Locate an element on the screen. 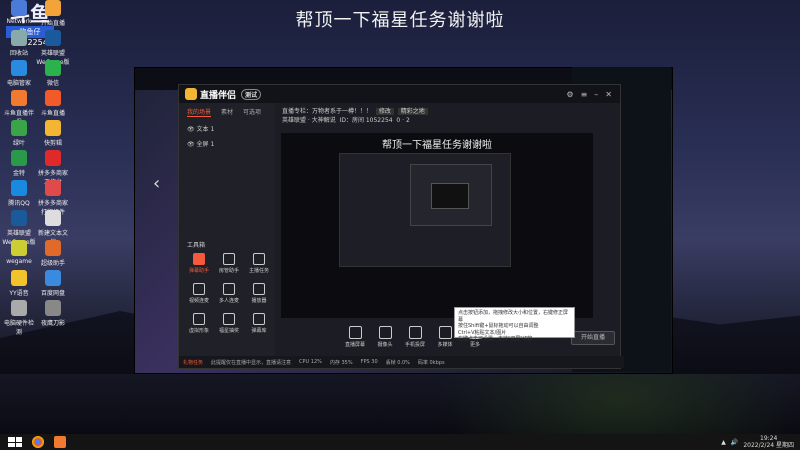  status-notice: 此提醒仅在直播中显示，直播请注意 is located at coordinates (251, 362).